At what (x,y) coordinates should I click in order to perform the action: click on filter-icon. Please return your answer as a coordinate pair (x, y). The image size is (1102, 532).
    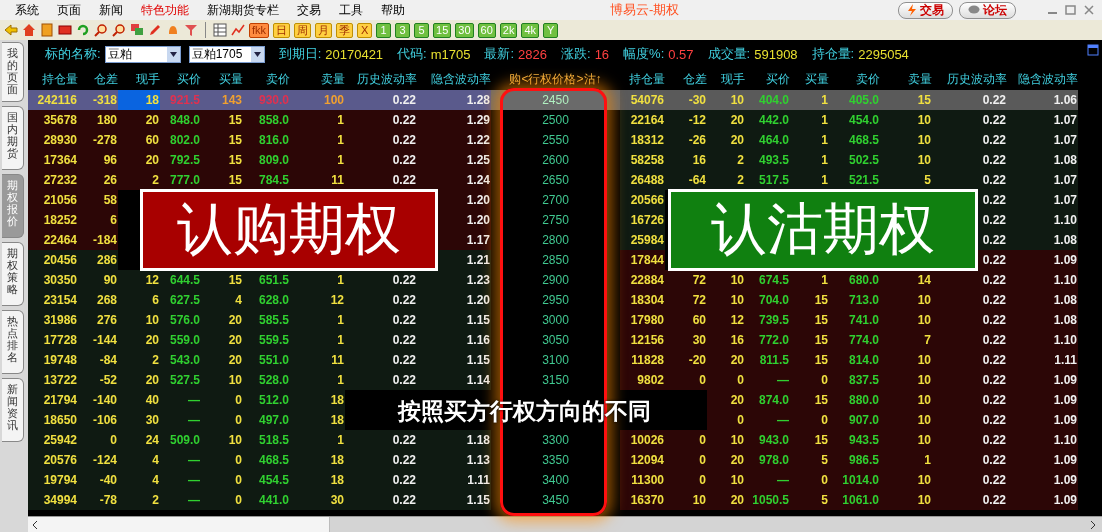
    Looking at the image, I should click on (191, 30).